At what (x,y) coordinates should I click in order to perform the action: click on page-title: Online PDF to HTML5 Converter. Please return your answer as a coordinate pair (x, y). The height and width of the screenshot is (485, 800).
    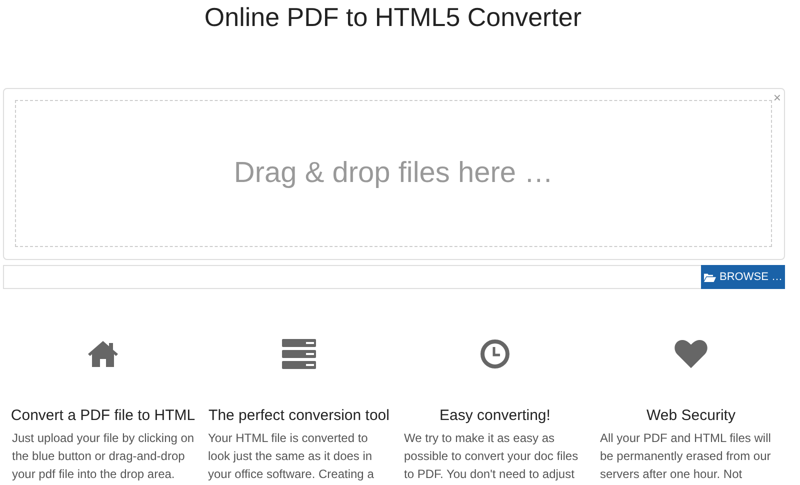
    Looking at the image, I should click on (393, 17).